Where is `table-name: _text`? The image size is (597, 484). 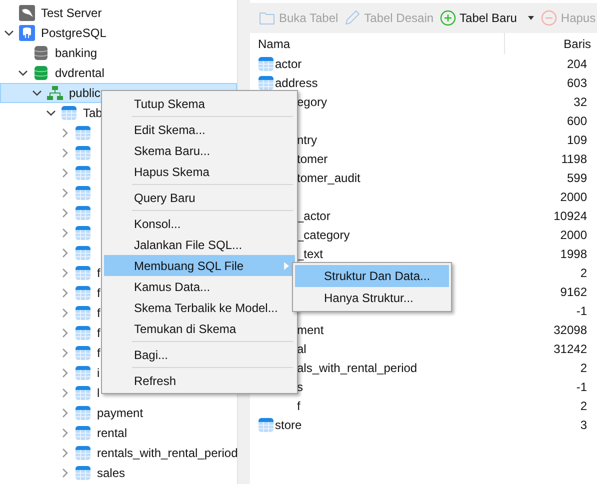
table-name: _text is located at coordinates (310, 254).